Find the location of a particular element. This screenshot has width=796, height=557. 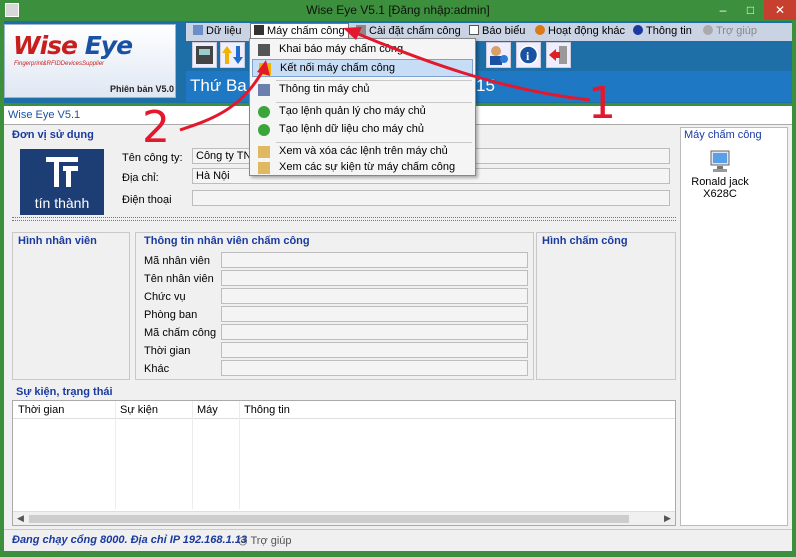

menu-label: Cài đặt chấm công is located at coordinates (415, 31).